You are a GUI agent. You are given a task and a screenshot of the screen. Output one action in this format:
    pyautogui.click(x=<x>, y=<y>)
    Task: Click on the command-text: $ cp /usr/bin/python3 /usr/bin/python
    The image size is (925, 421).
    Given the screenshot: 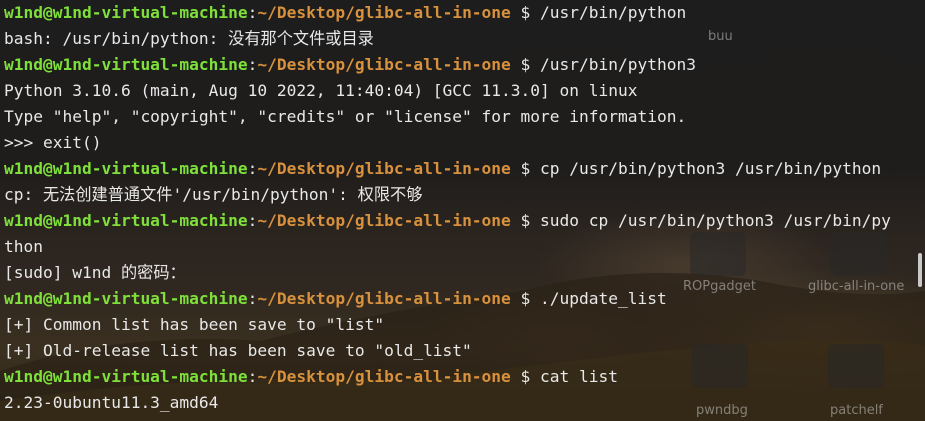 What is the action you would take?
    pyautogui.click(x=696, y=168)
    